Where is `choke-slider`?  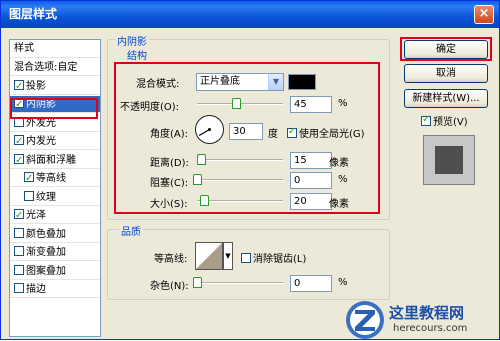 choke-slider is located at coordinates (238, 180).